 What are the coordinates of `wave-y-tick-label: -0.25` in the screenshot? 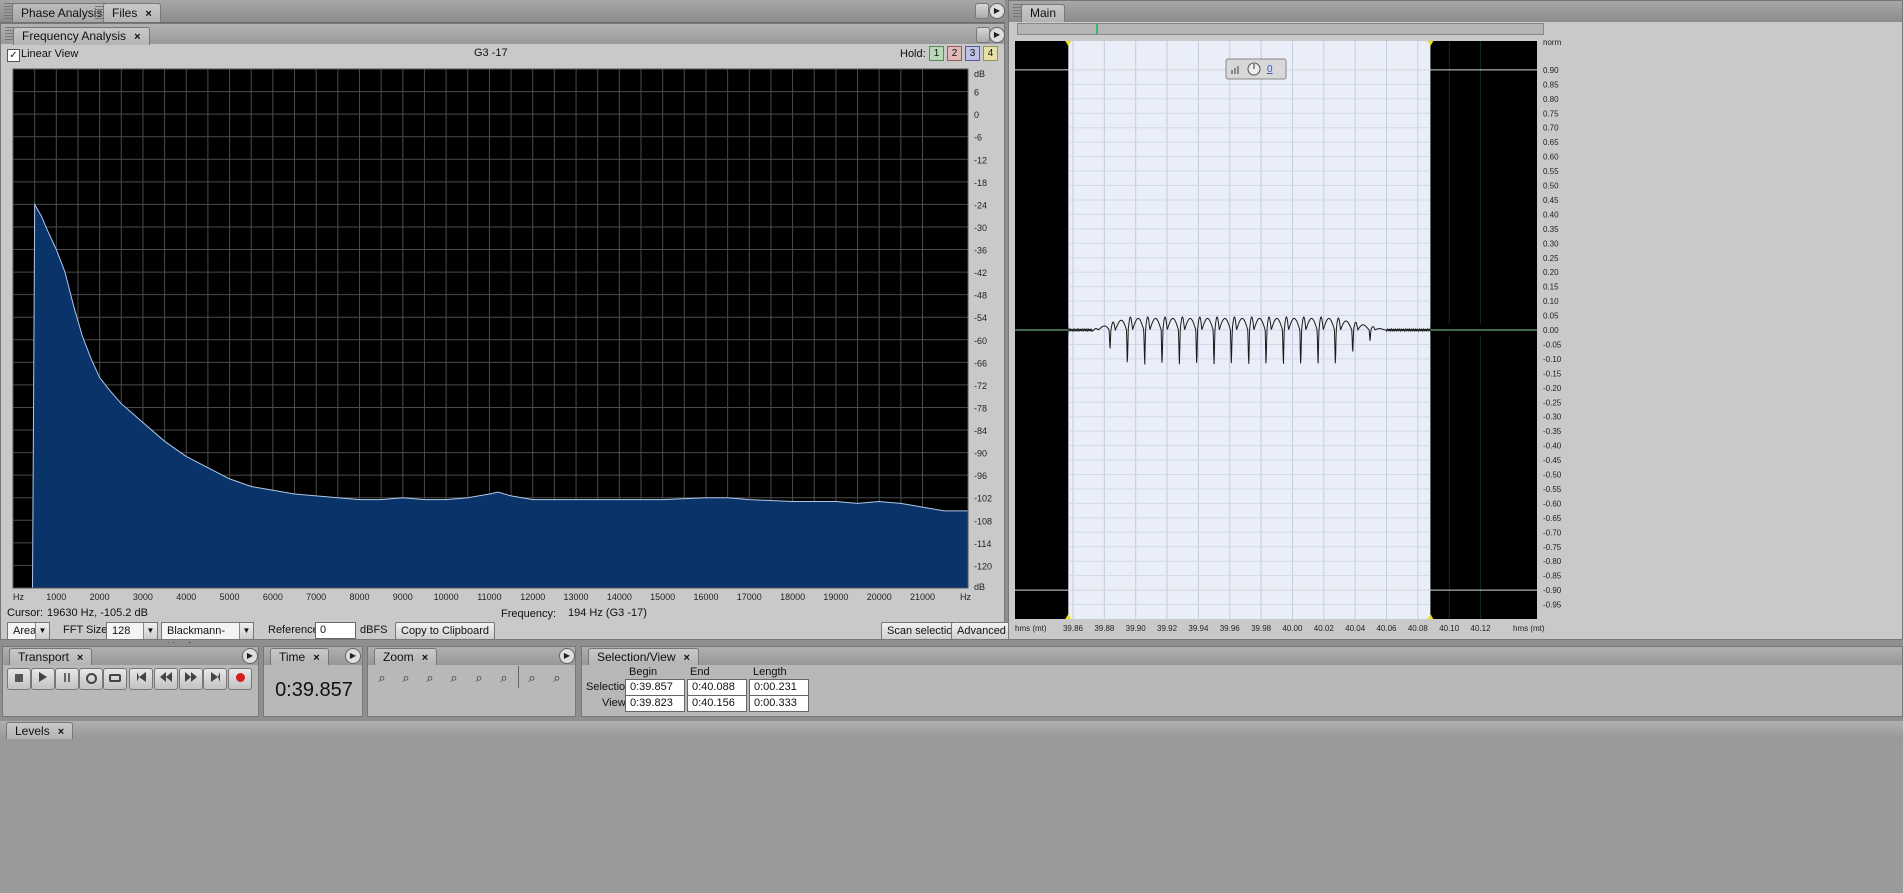 It's located at (1552, 402).